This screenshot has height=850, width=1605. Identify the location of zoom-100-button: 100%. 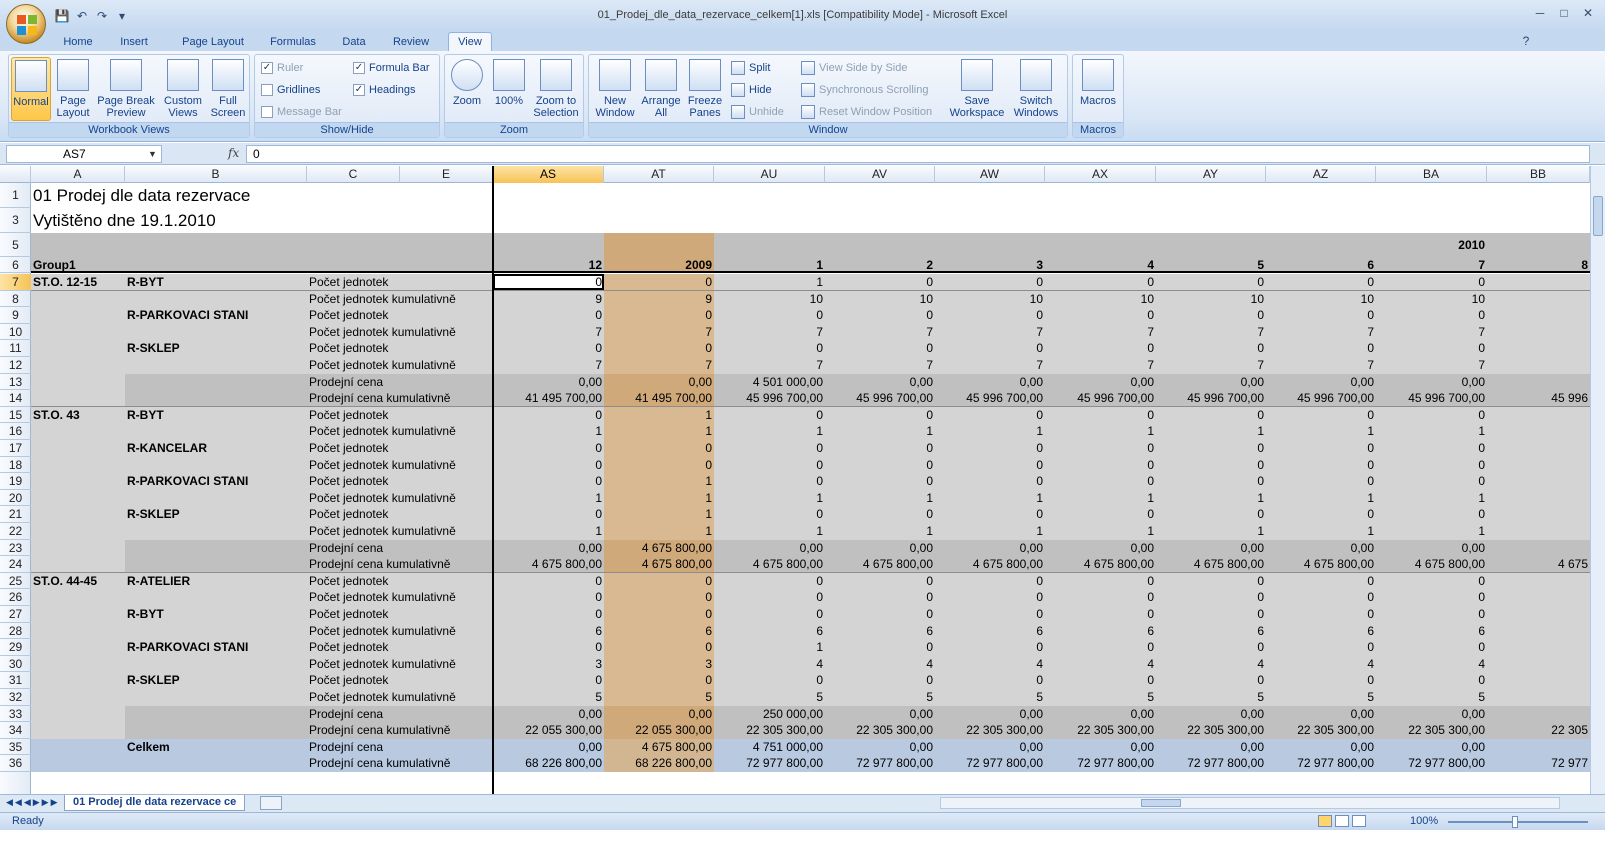
(509, 89).